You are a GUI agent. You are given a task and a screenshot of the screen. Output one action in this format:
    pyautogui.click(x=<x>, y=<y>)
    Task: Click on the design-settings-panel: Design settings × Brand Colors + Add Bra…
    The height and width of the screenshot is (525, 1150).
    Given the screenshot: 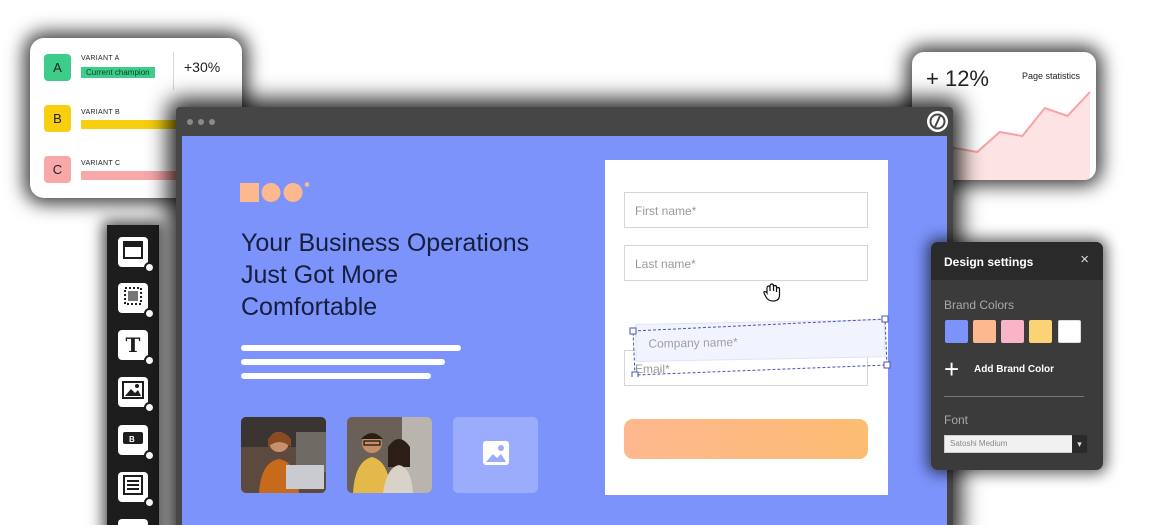 What is the action you would take?
    pyautogui.click(x=1017, y=356)
    